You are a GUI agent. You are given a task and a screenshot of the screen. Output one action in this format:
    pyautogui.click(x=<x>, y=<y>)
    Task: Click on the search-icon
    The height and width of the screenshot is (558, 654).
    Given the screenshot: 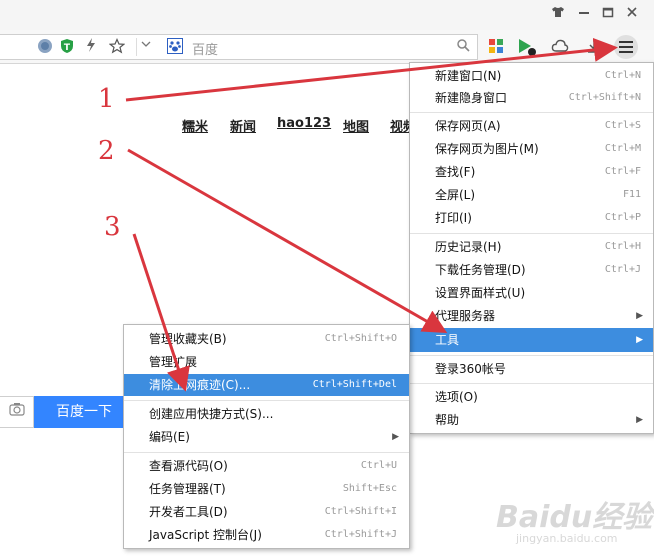 What is the action you would take?
    pyautogui.click(x=463, y=47)
    